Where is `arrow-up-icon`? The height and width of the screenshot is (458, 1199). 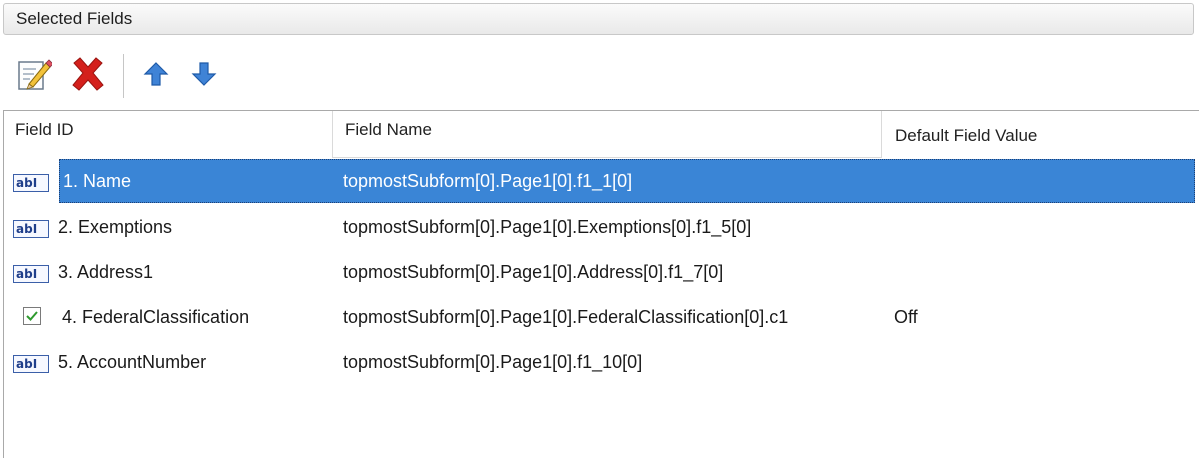 arrow-up-icon is located at coordinates (156, 76).